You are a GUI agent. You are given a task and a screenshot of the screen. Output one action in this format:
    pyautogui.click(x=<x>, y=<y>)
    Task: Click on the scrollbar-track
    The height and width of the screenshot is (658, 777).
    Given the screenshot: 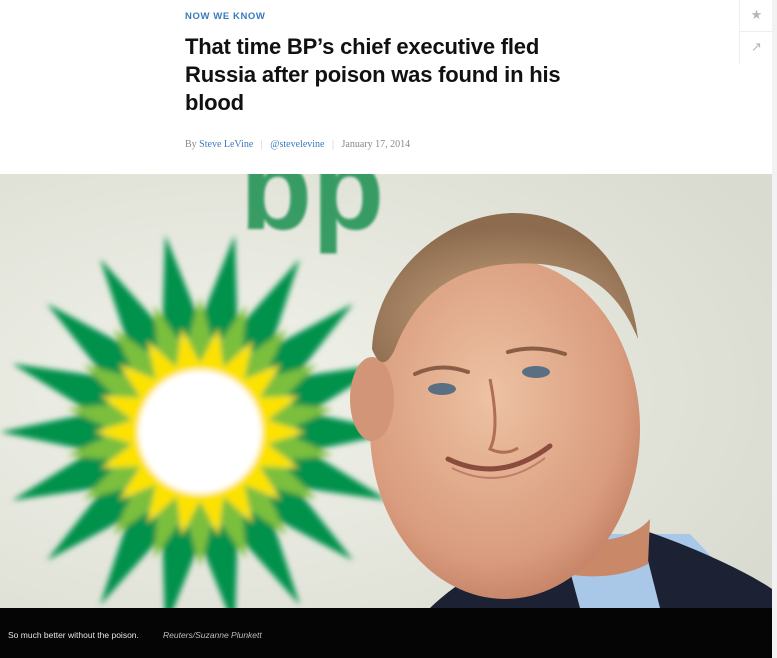 What is the action you would take?
    pyautogui.click(x=774, y=329)
    